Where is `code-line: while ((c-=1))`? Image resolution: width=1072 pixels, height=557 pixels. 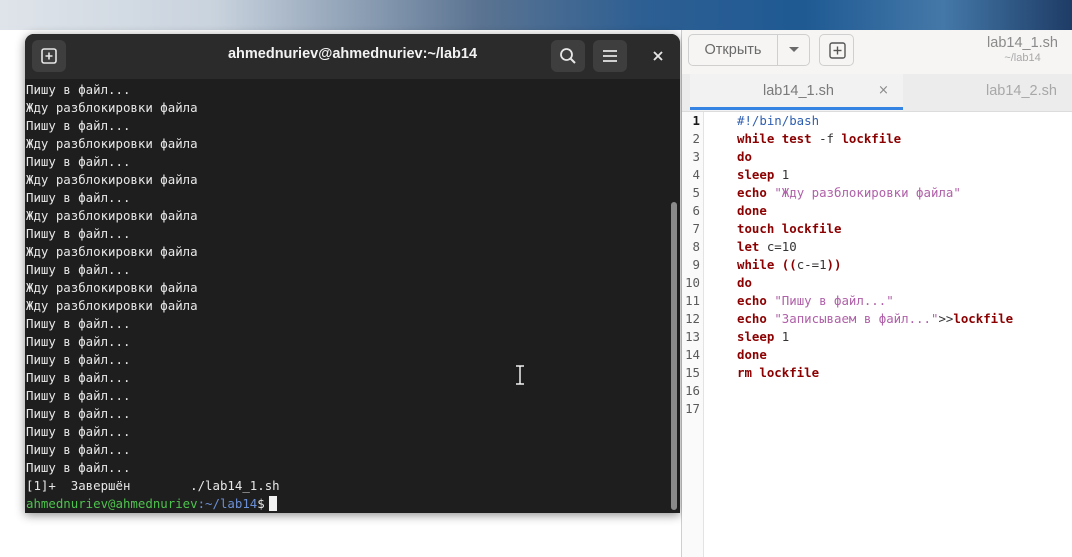 code-line: while ((c-=1)) is located at coordinates (789, 265).